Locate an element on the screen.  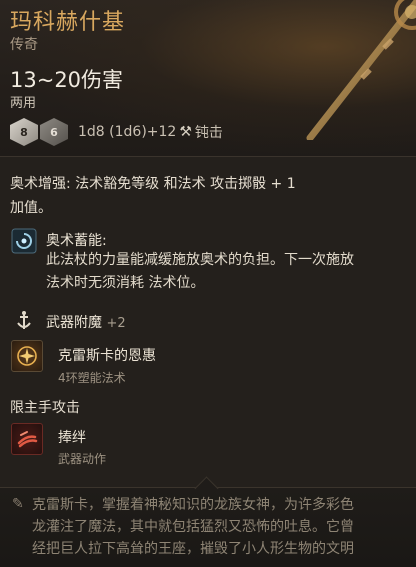
item-handedness: 两用 is located at coordinates (23, 103).